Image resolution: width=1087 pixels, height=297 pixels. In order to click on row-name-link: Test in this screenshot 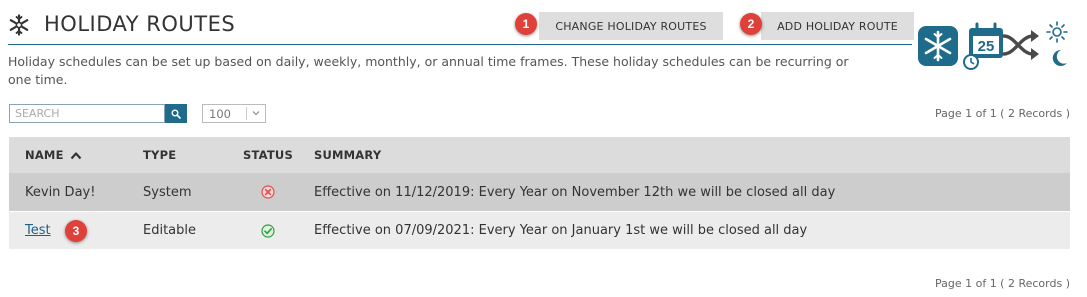, I will do `click(38, 230)`.